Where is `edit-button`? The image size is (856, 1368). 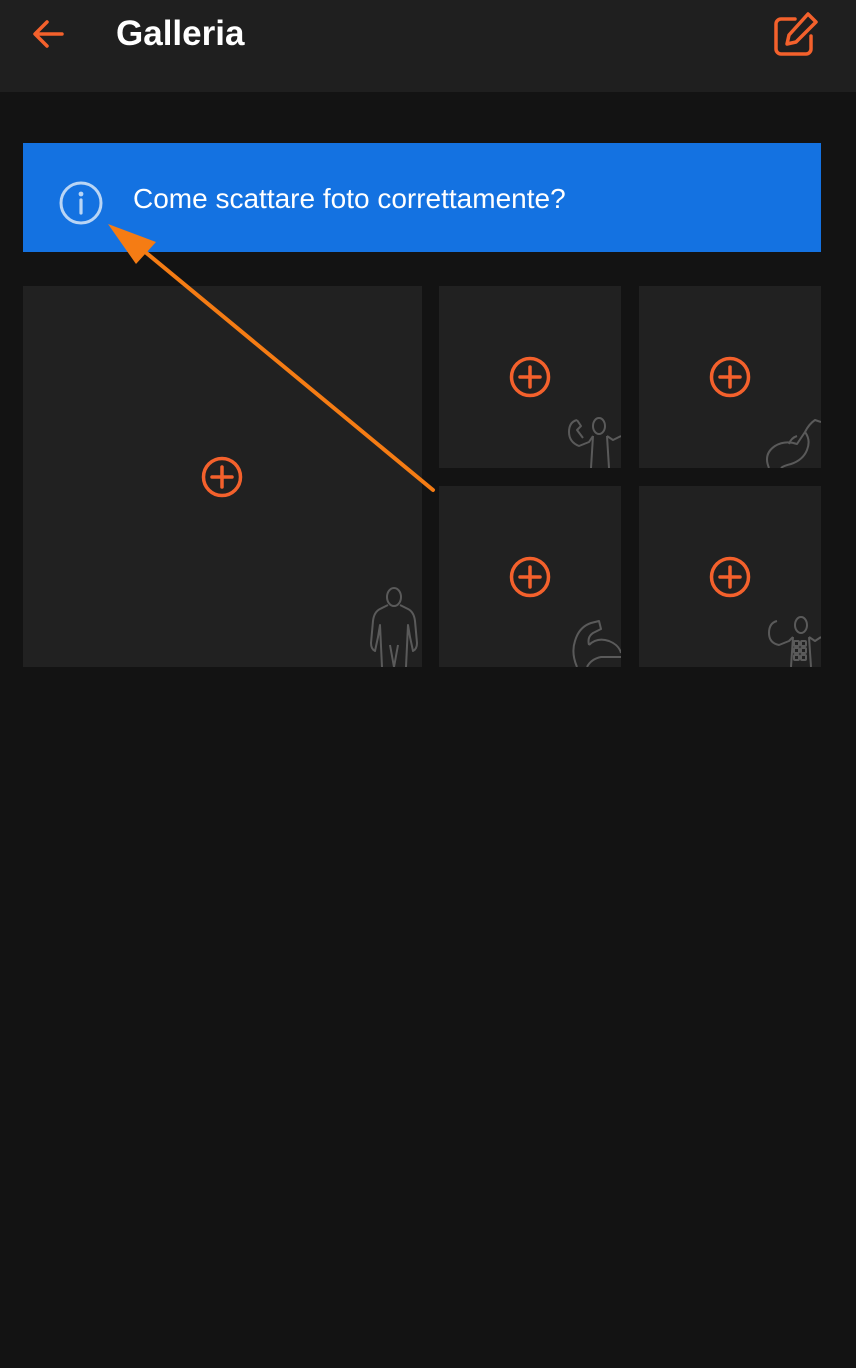
edit-button is located at coordinates (795, 35).